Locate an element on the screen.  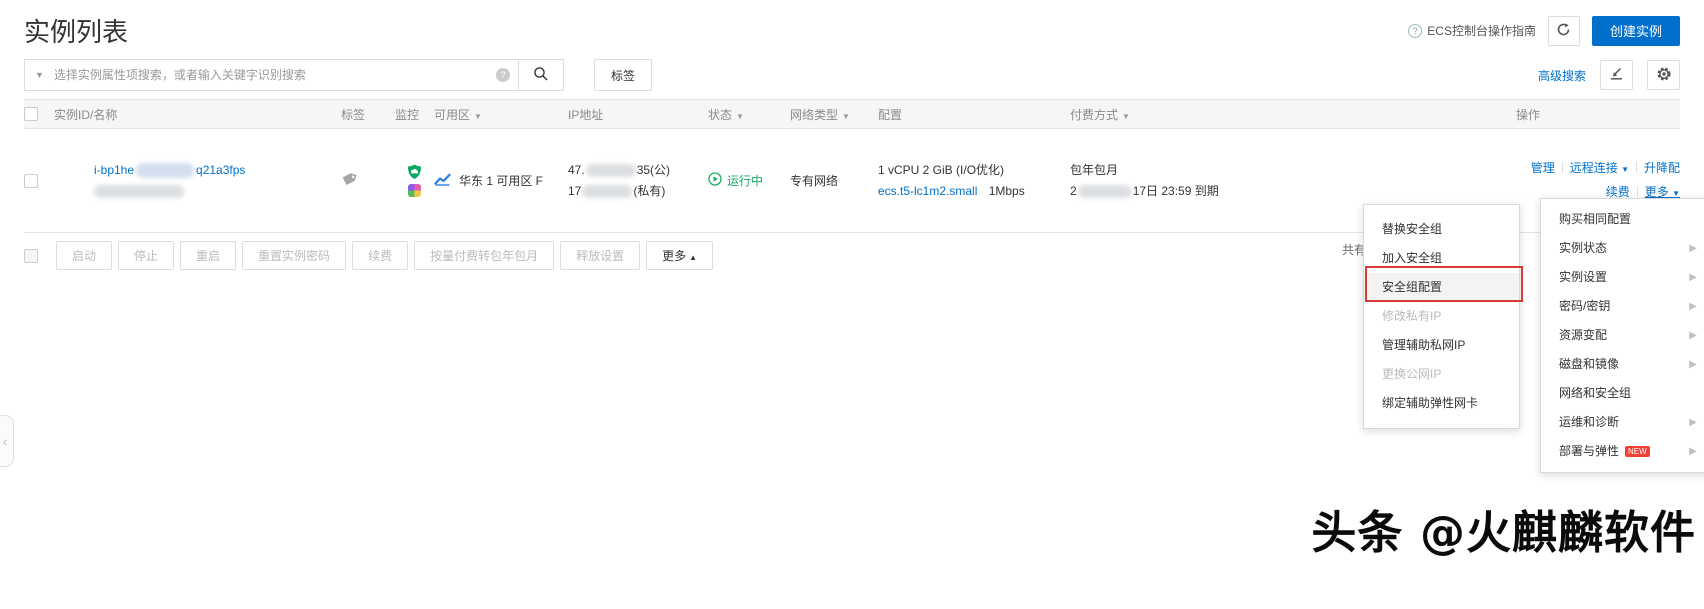
refresh-button is located at coordinates (1563, 30).